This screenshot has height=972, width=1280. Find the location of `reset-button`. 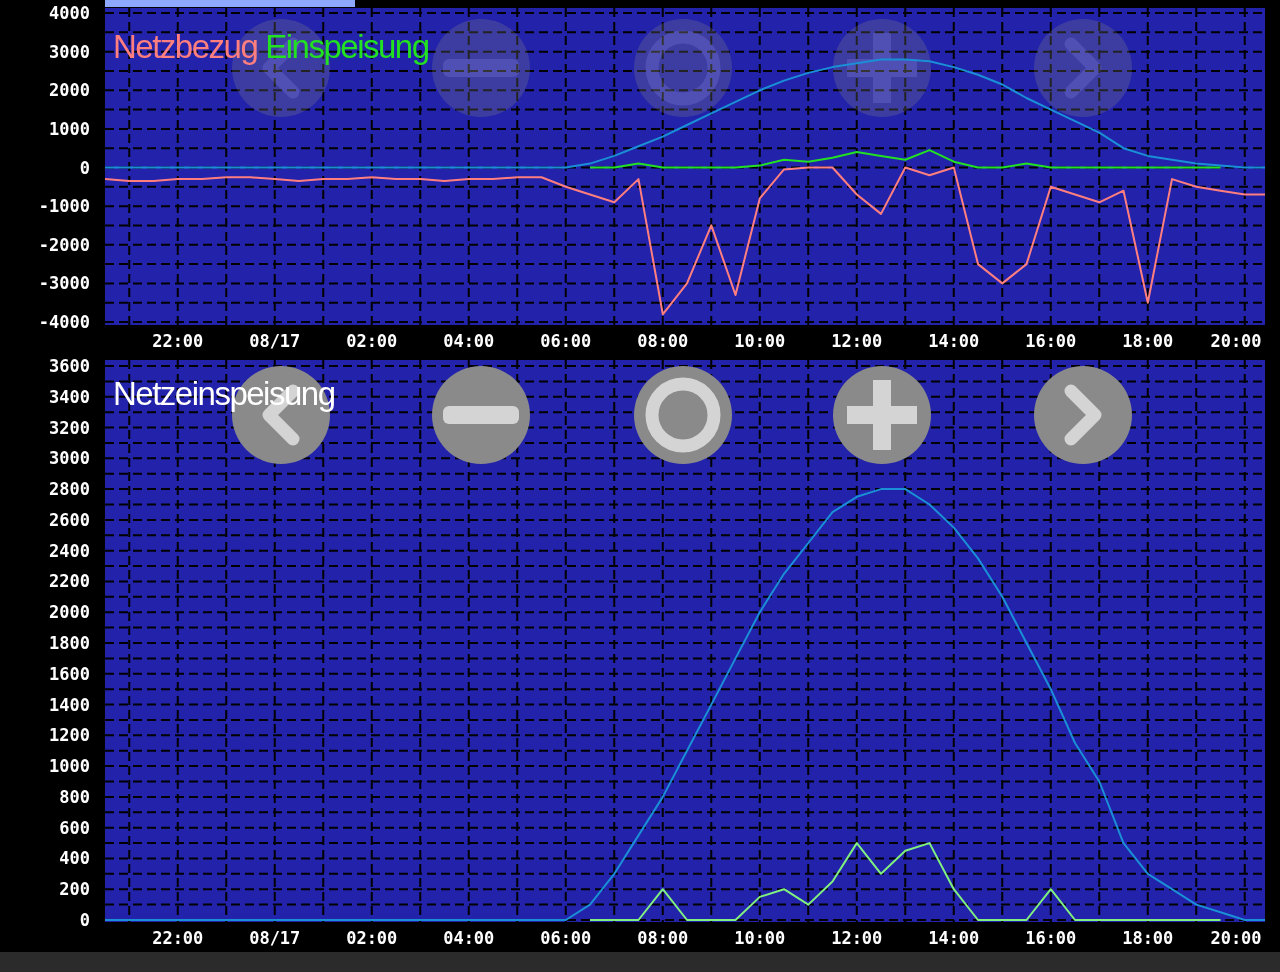

reset-button is located at coordinates (683, 415).